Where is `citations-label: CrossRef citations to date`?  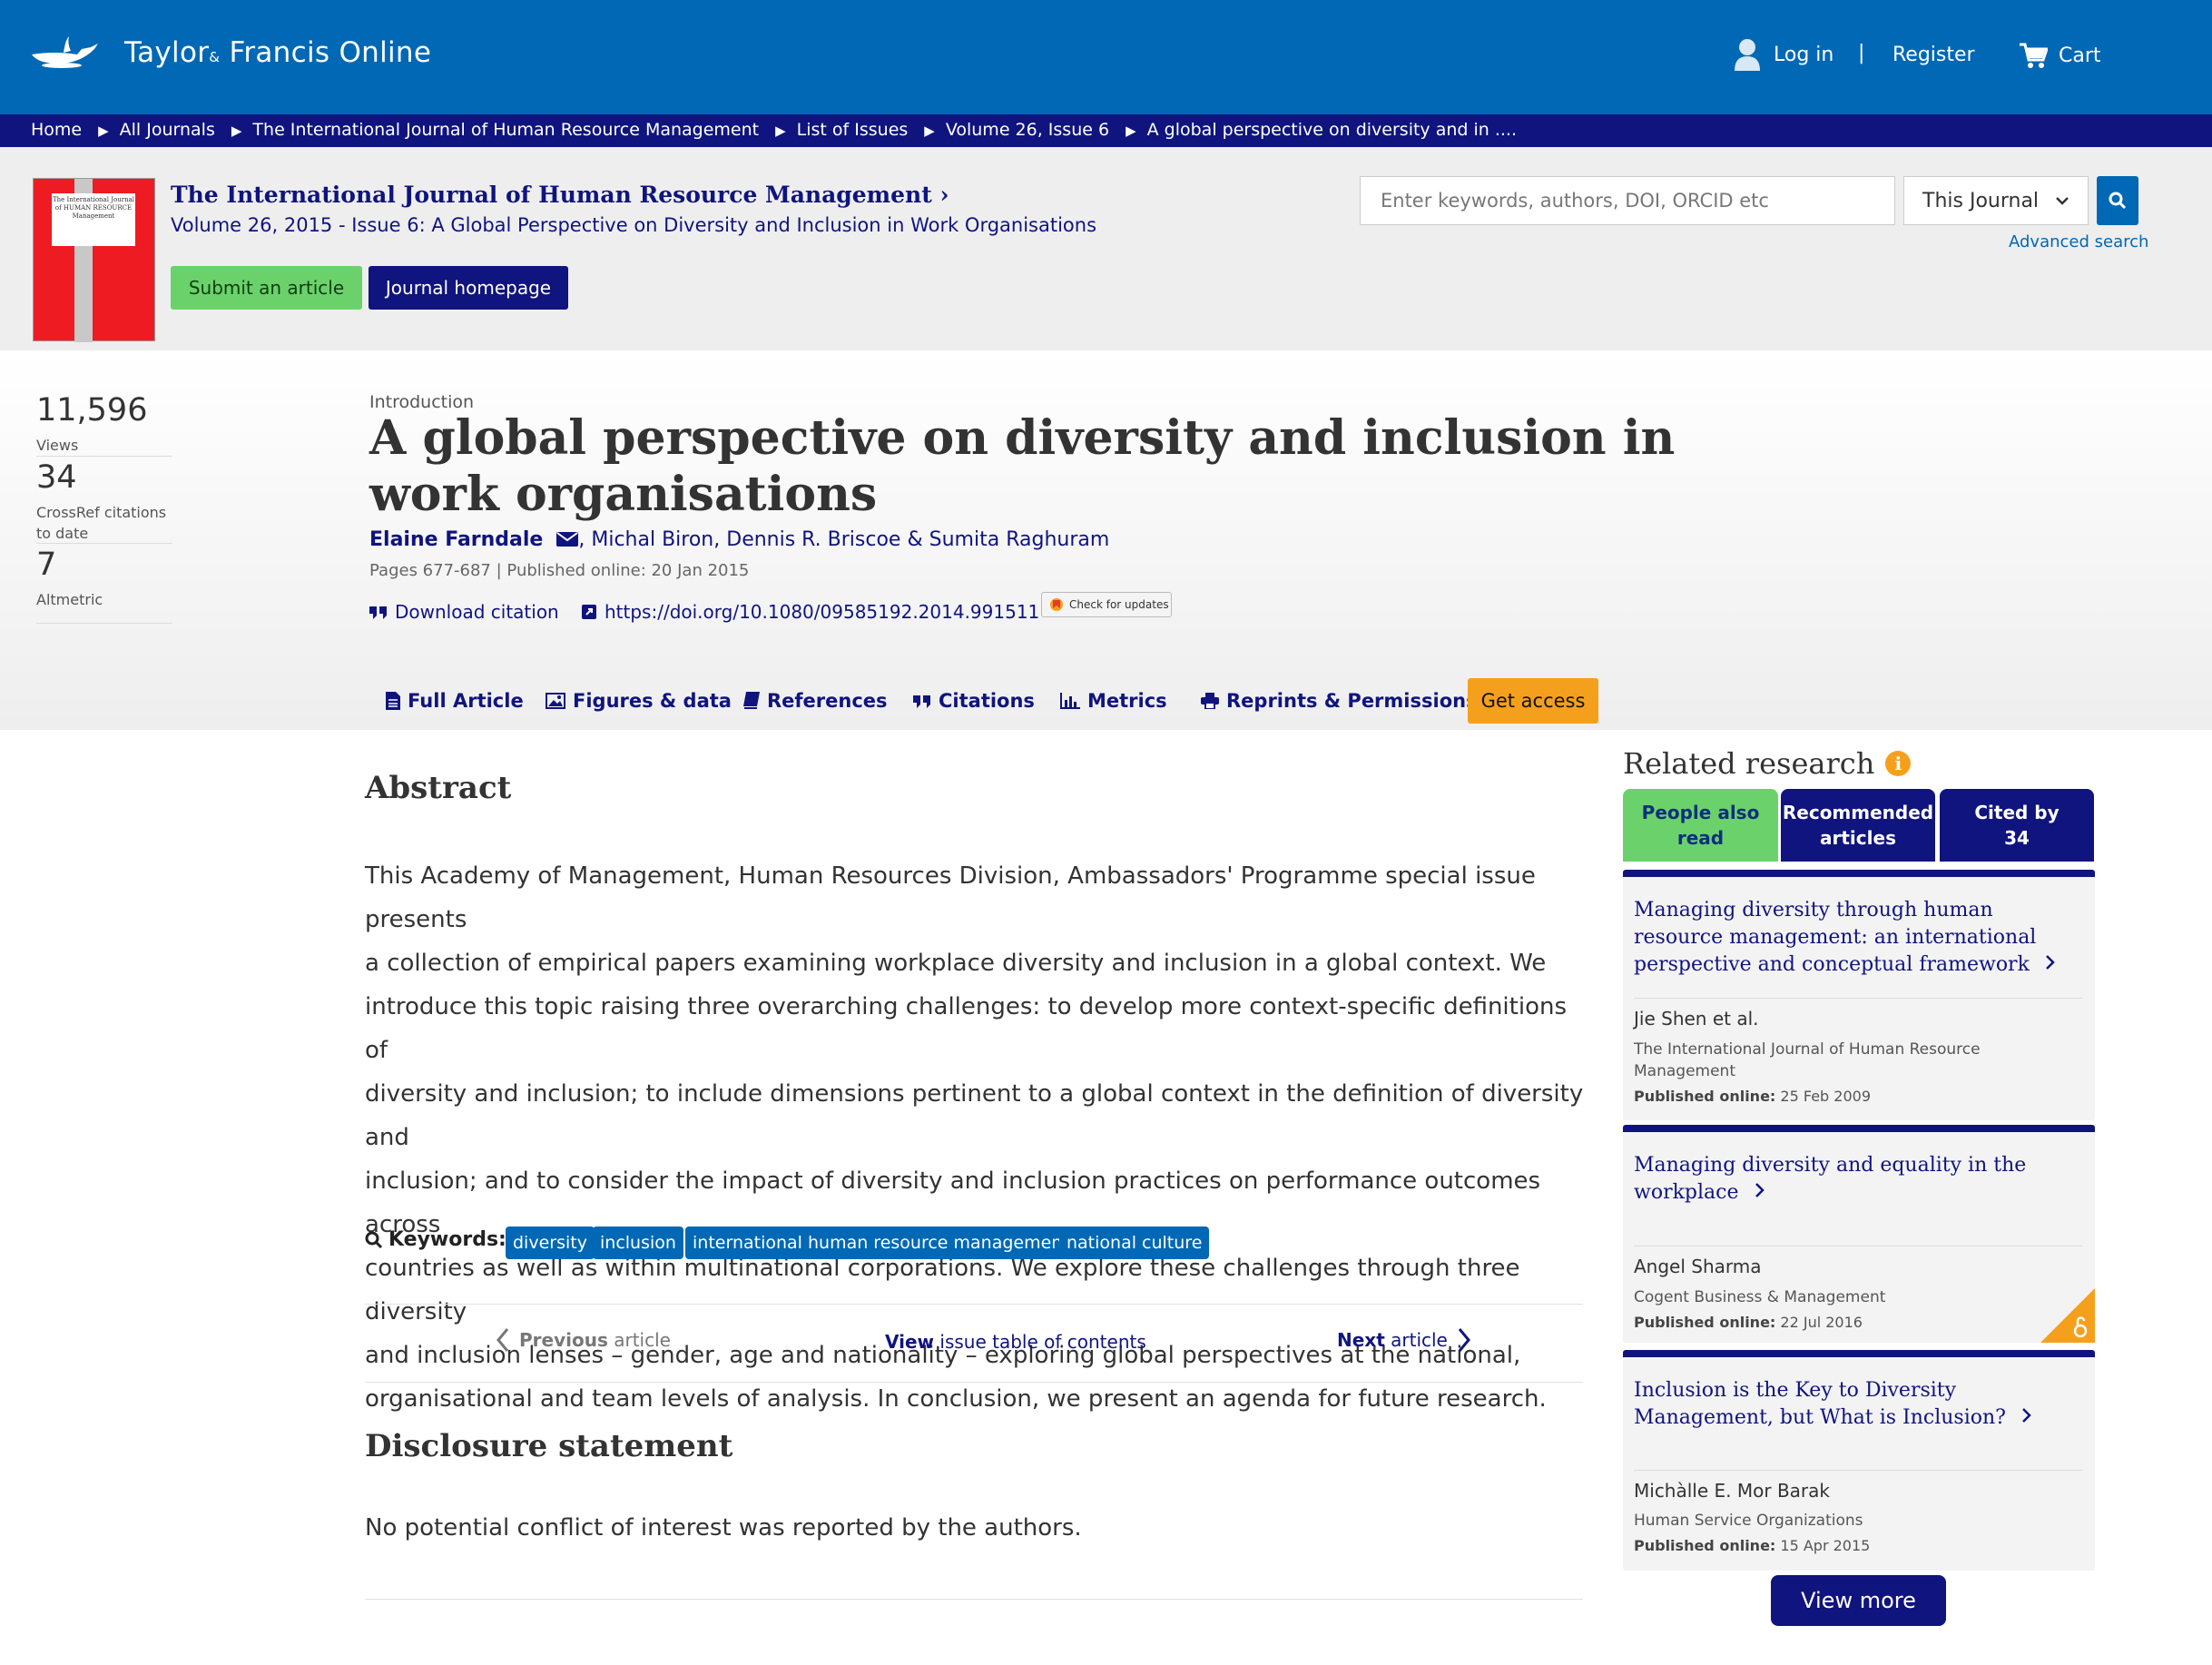 citations-label: CrossRef citations to date is located at coordinates (101, 523).